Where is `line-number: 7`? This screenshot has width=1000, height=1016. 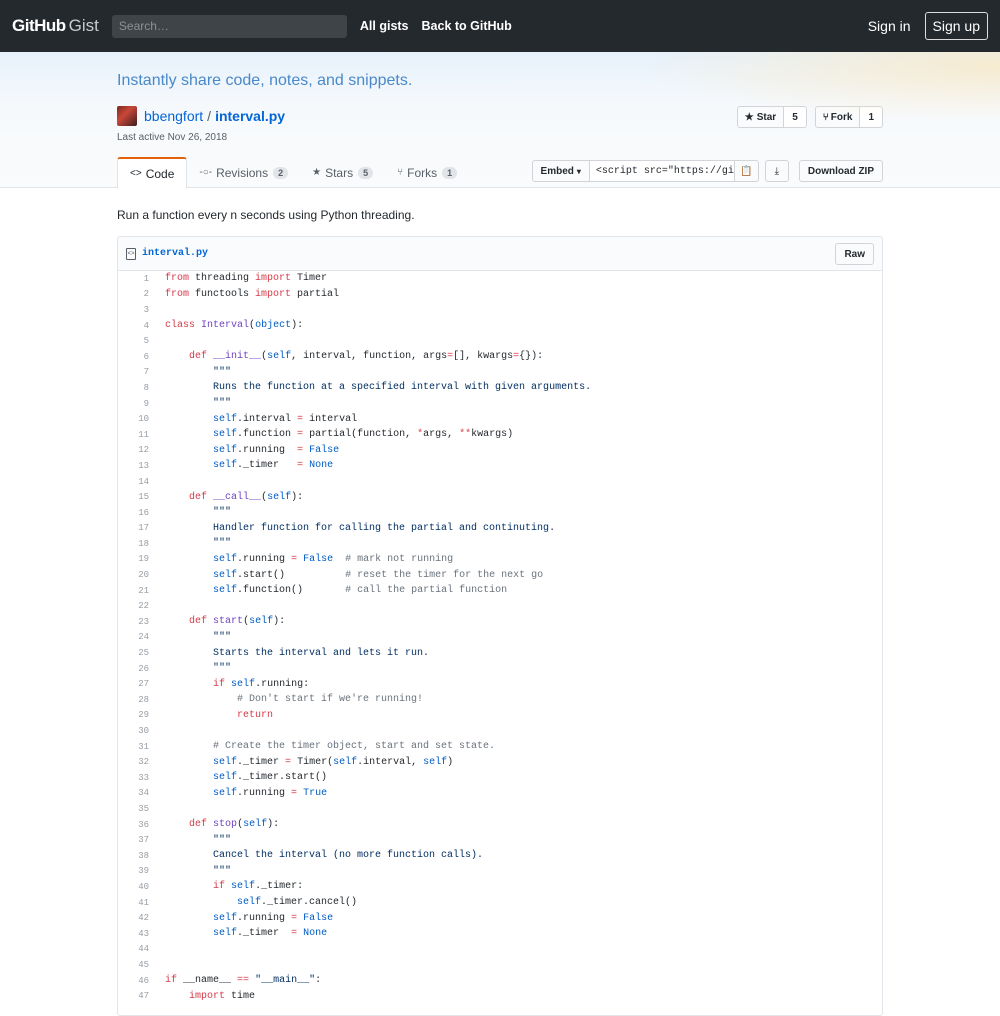
line-number: 7 is located at coordinates (134, 372).